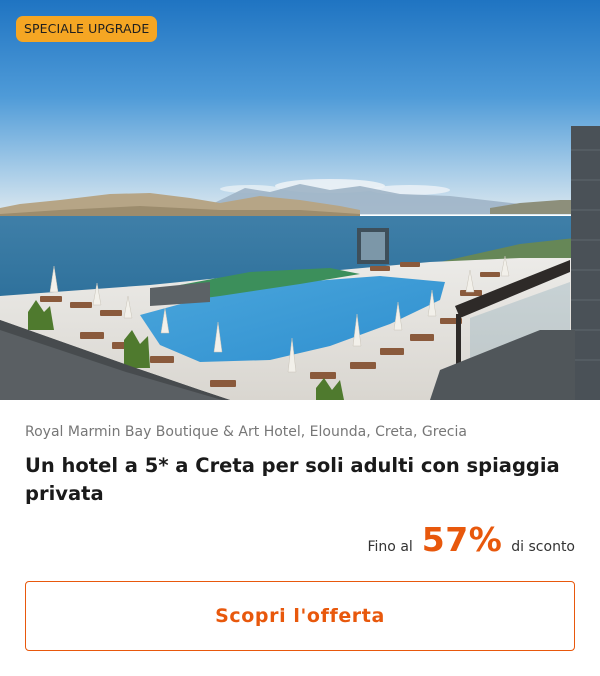 The height and width of the screenshot is (676, 600). What do you see at coordinates (390, 547) in the screenshot?
I see `discount-prefix: Fino al` at bounding box center [390, 547].